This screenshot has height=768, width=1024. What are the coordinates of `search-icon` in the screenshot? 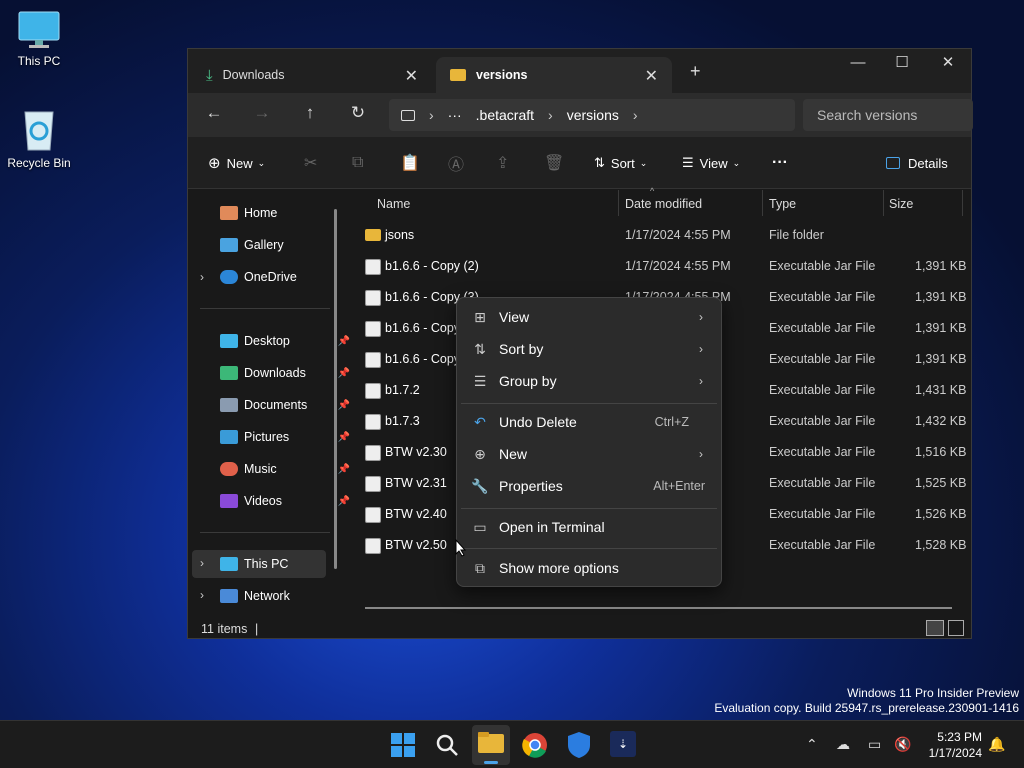 It's located at (447, 745).